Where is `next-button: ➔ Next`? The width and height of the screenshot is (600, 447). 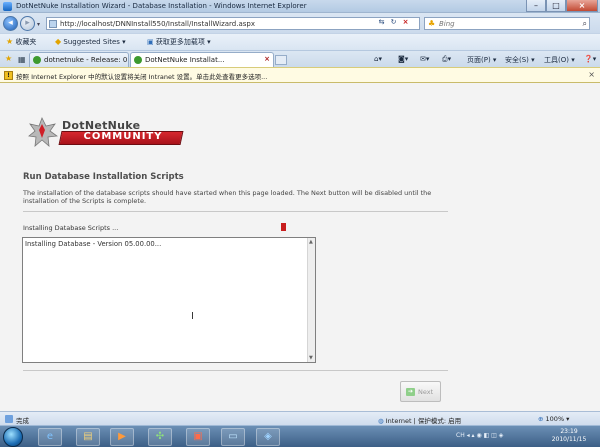
next-button: ➔ Next is located at coordinates (420, 391).